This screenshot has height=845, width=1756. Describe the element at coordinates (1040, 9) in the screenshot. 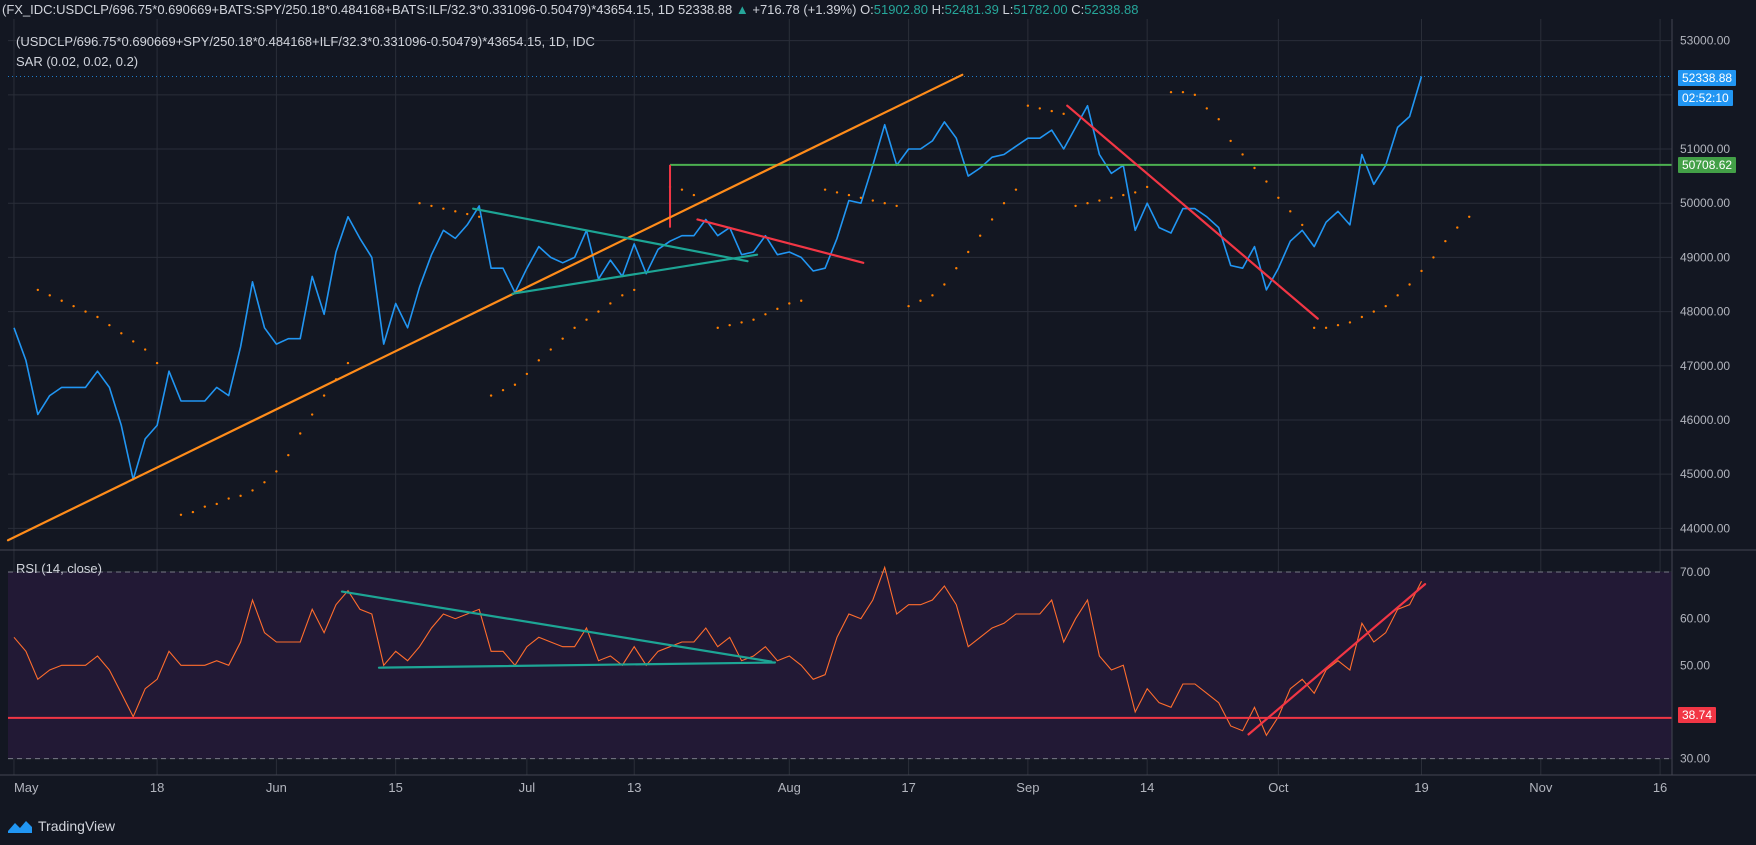

I see `low-value: 51782.00` at that location.